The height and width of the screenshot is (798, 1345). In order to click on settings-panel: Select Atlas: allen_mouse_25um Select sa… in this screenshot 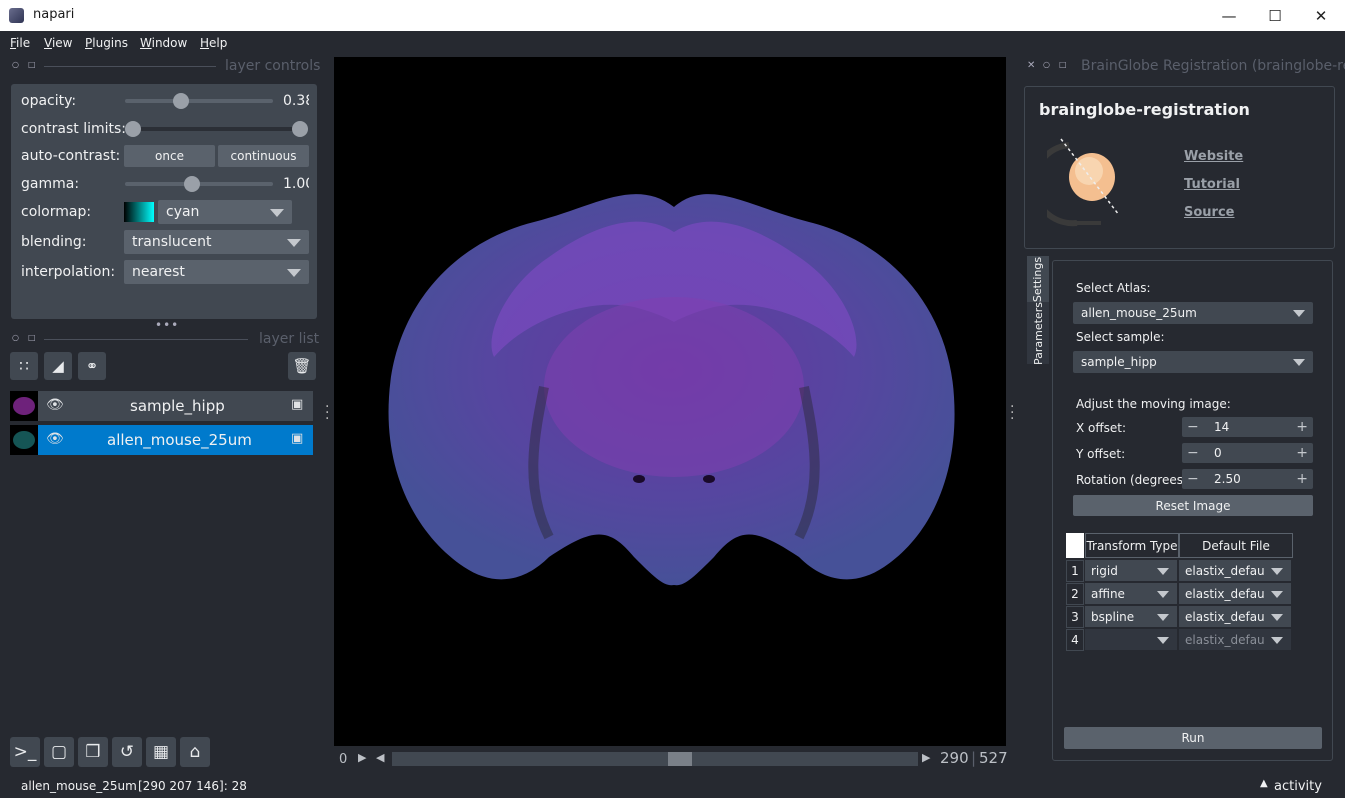, I will do `click(1192, 510)`.